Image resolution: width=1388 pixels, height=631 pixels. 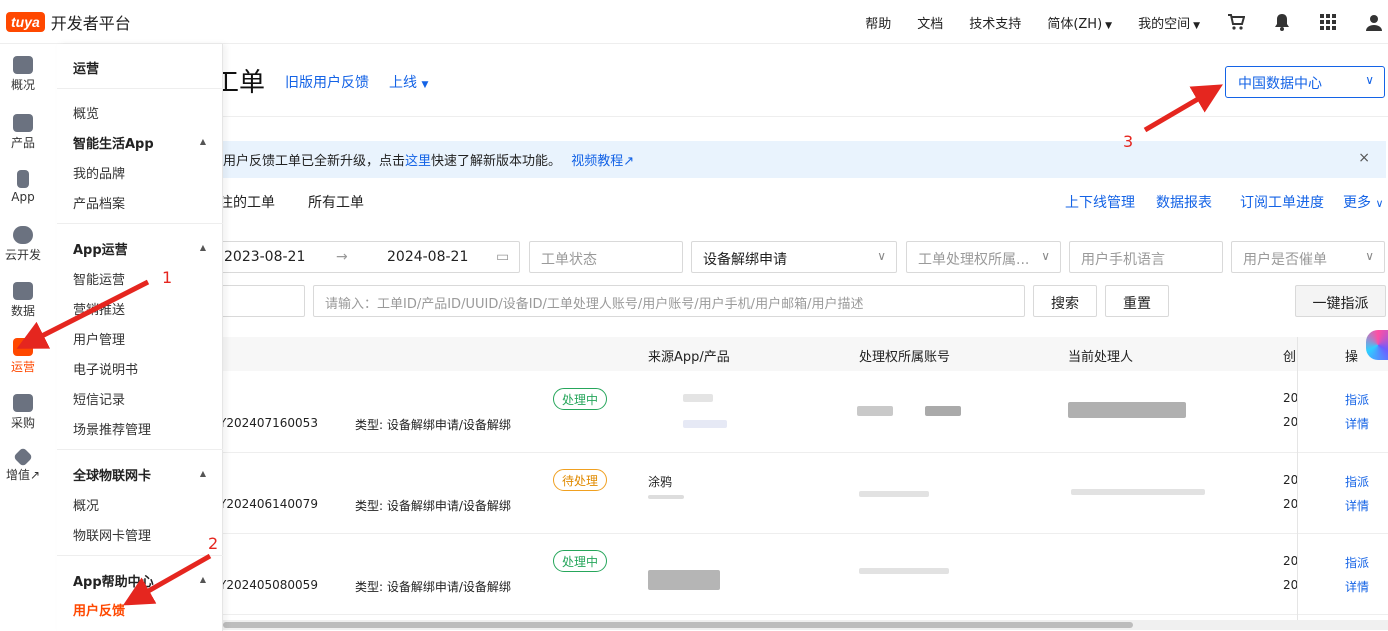 I want to click on rail-label: App, so click(x=23, y=197).